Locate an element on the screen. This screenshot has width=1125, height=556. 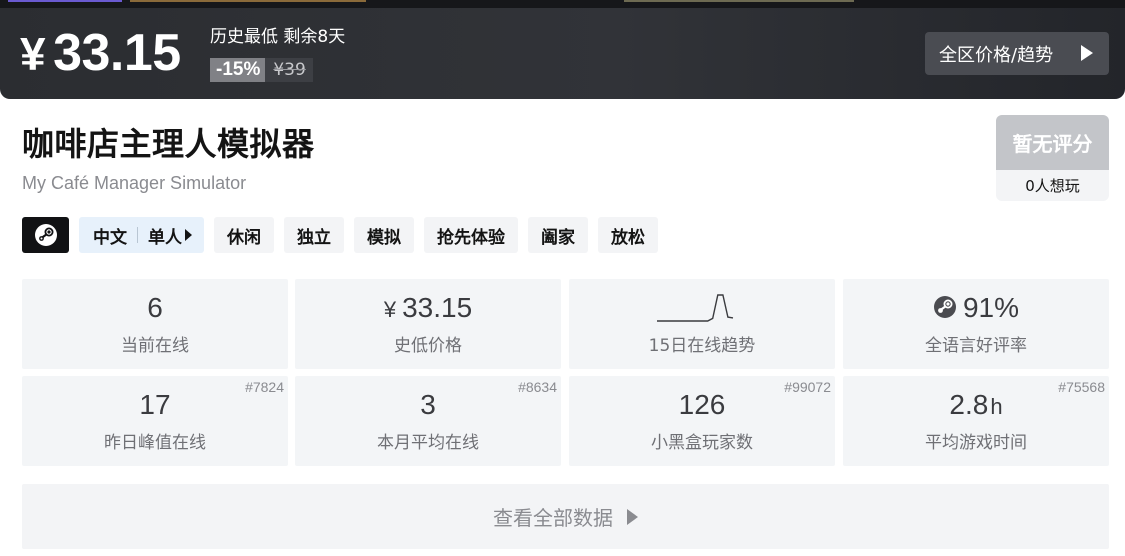
region-price-label: 全区价格/趋势 is located at coordinates (996, 55).